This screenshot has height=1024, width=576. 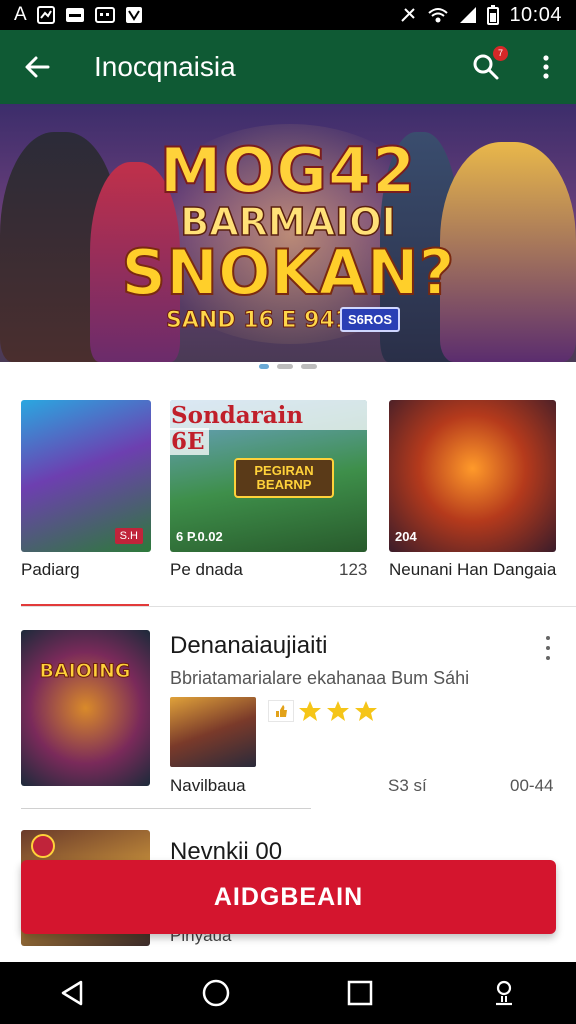 I want to click on nav-recents-button, so click(x=360, y=993).